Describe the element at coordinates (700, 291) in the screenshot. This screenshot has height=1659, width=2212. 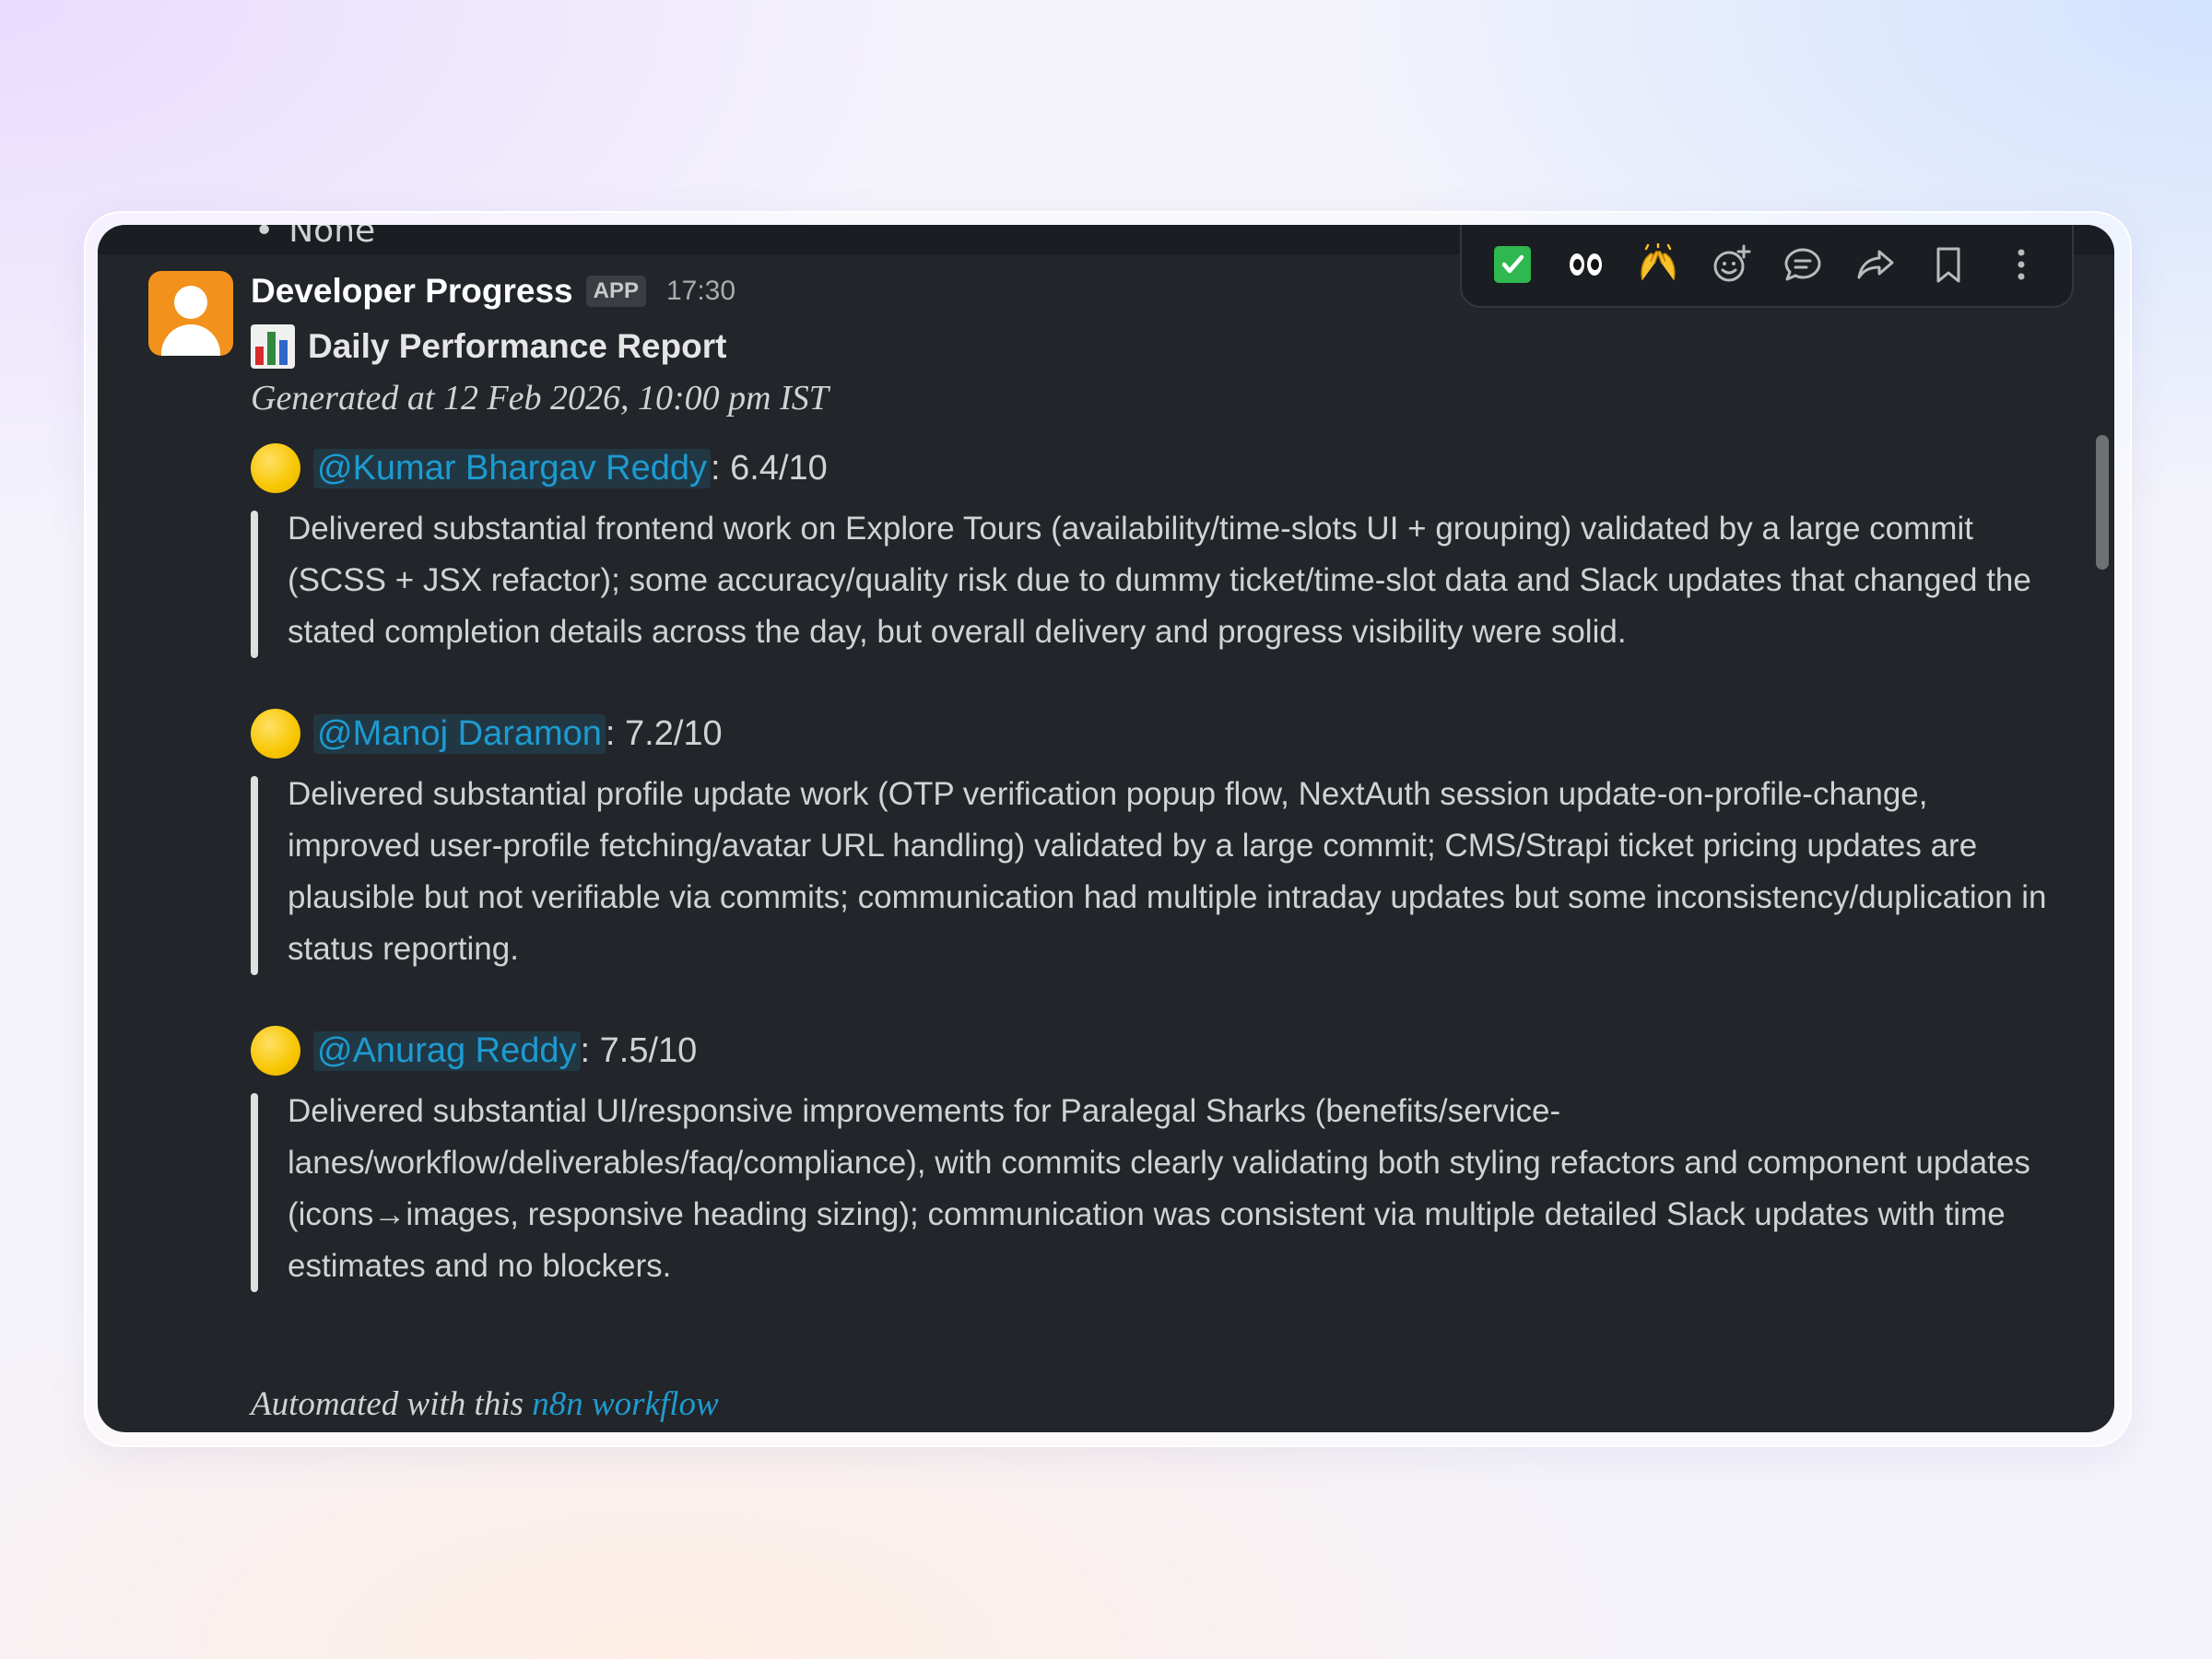
I see `message-timestamp: 17:30` at that location.